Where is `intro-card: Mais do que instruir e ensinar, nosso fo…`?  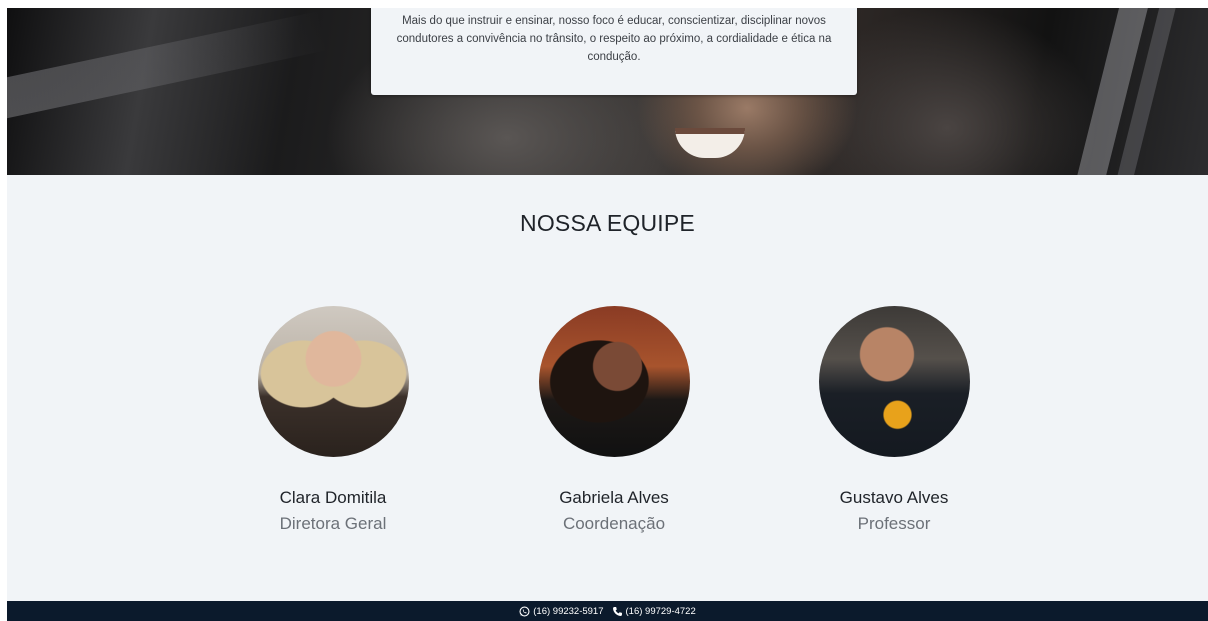 intro-card: Mais do que instruir e ensinar, nosso fo… is located at coordinates (614, 51).